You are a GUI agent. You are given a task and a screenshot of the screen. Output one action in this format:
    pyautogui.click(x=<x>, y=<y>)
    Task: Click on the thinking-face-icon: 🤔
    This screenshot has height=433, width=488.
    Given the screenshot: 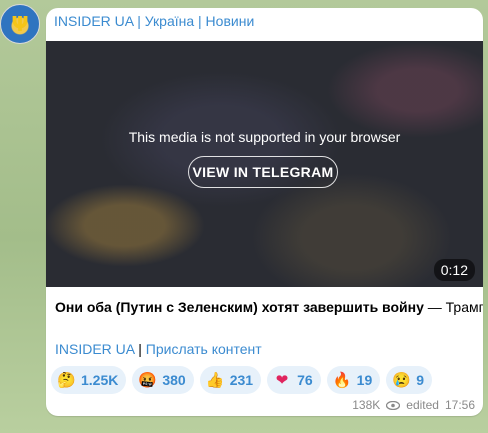 What is the action you would take?
    pyautogui.click(x=66, y=380)
    